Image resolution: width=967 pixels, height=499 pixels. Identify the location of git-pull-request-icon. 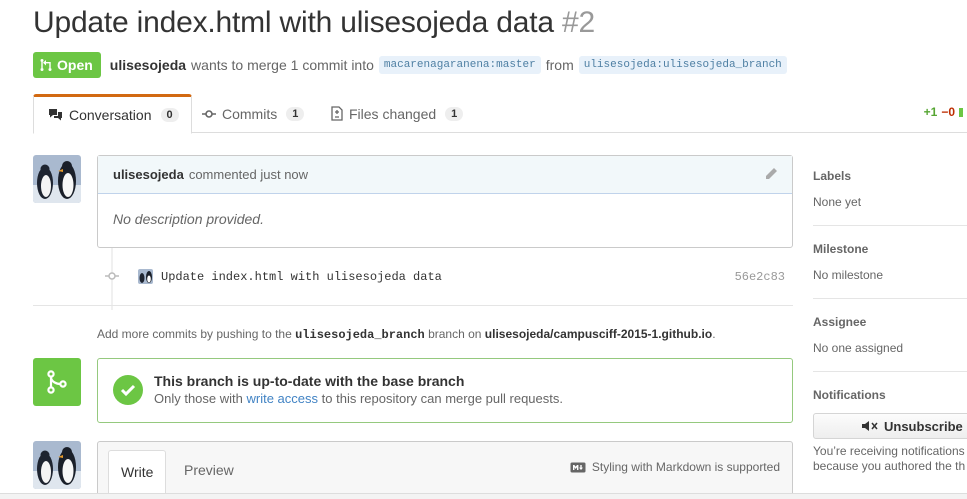
(46, 65).